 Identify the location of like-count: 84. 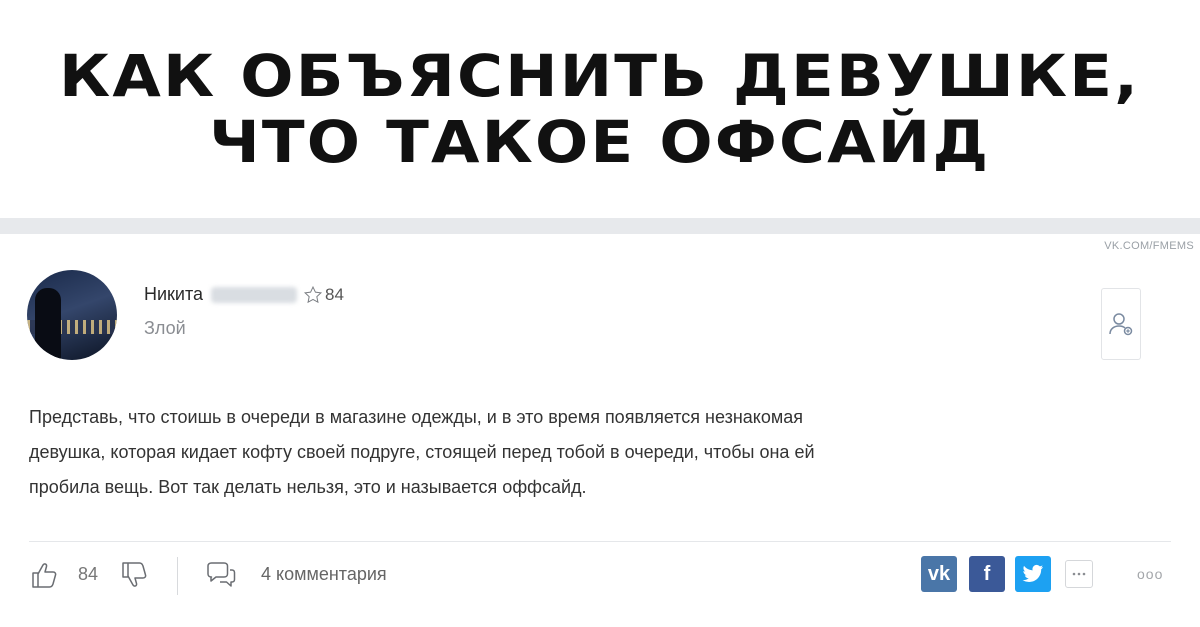
(88, 574).